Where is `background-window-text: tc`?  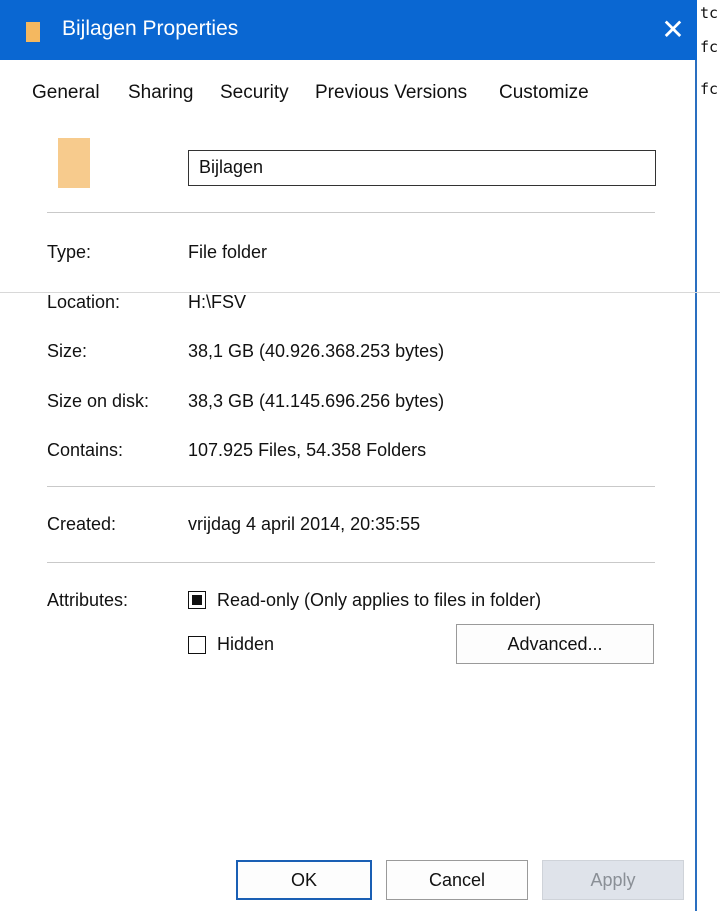 background-window-text: tc is located at coordinates (709, 13).